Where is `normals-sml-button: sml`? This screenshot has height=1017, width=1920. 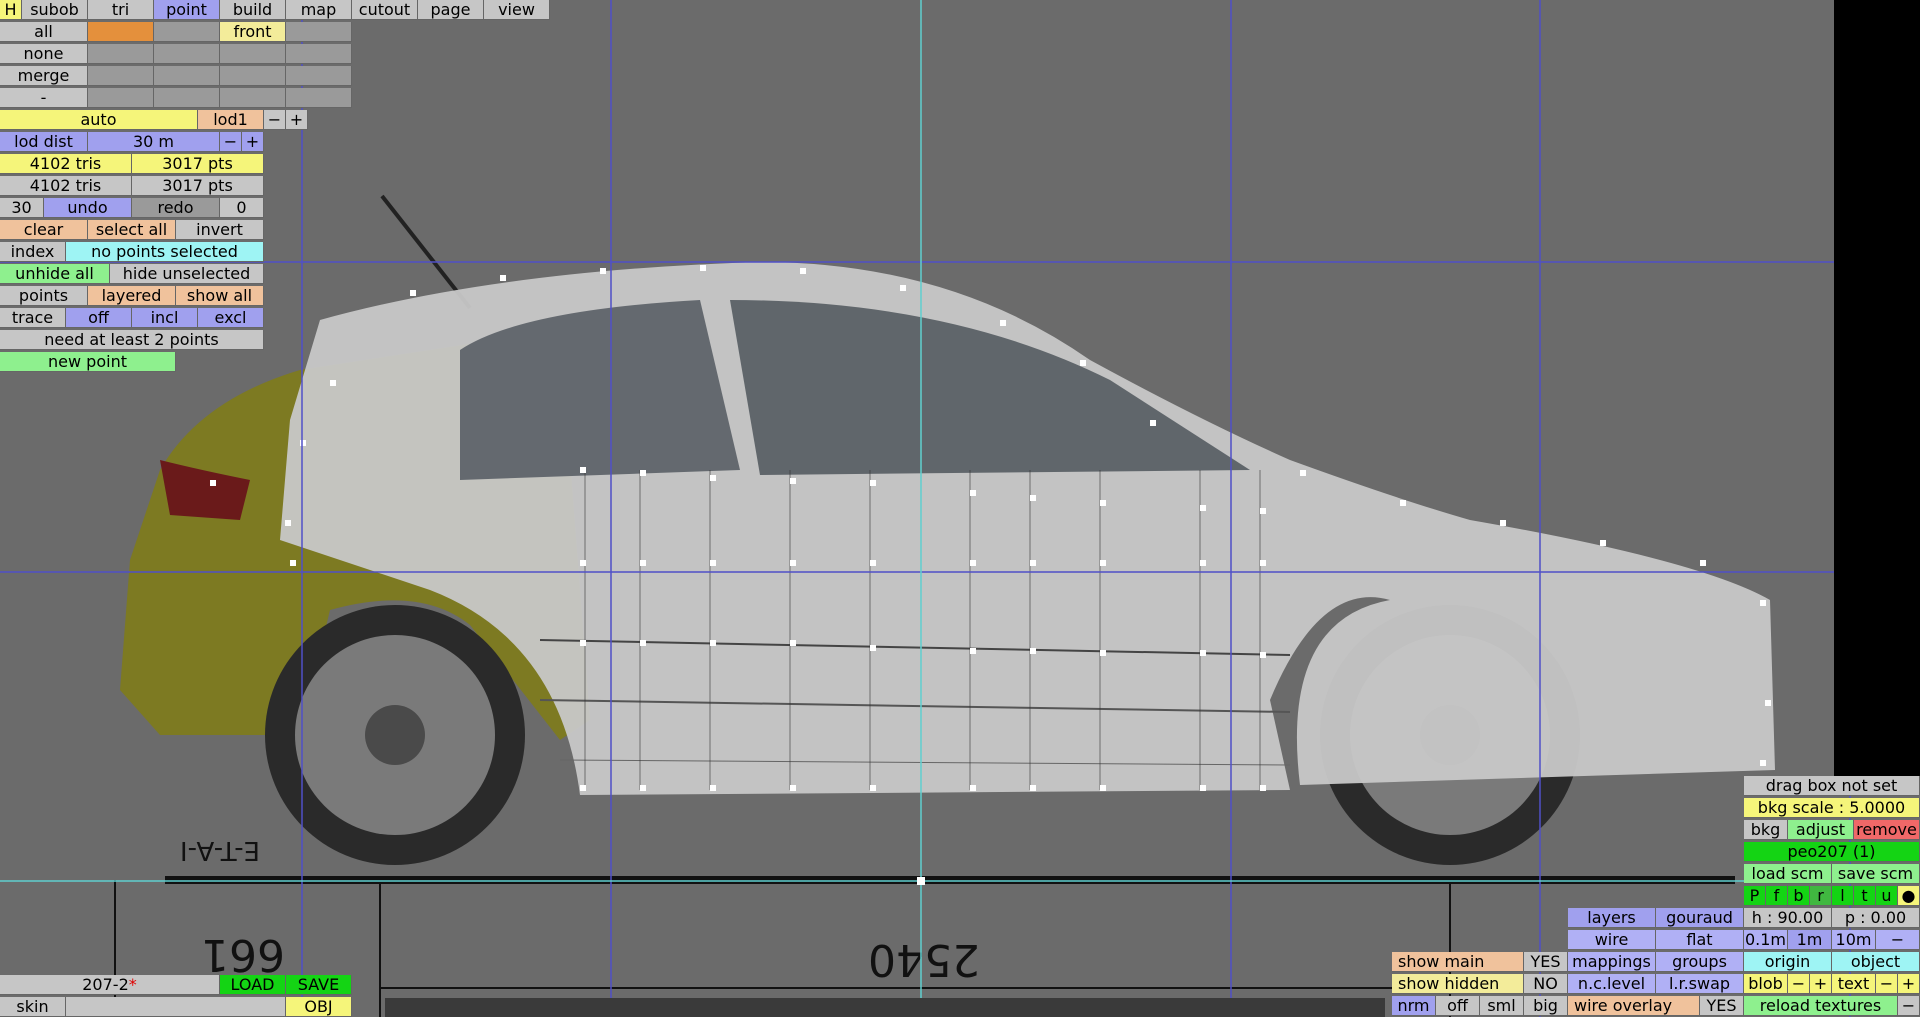 normals-sml-button: sml is located at coordinates (1502, 1006).